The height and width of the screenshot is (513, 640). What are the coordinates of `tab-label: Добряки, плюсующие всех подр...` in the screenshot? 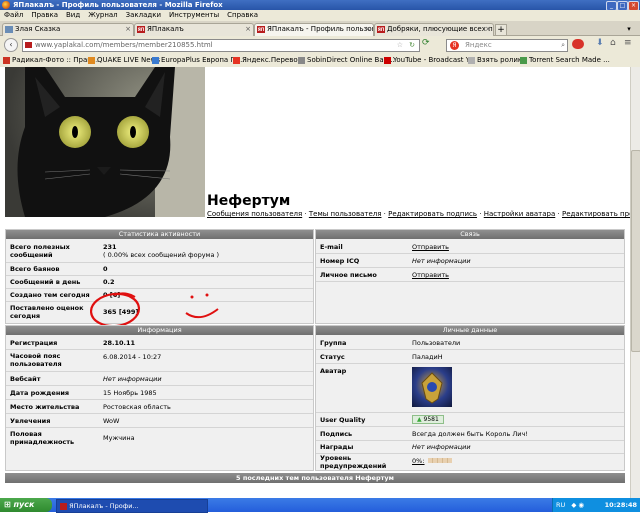 It's located at (440, 29).